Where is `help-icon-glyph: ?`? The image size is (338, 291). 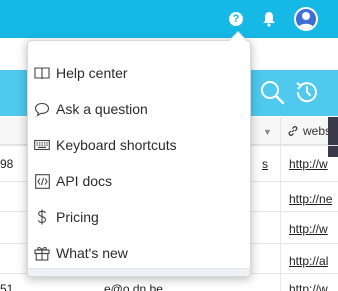 help-icon-glyph: ? is located at coordinates (236, 19).